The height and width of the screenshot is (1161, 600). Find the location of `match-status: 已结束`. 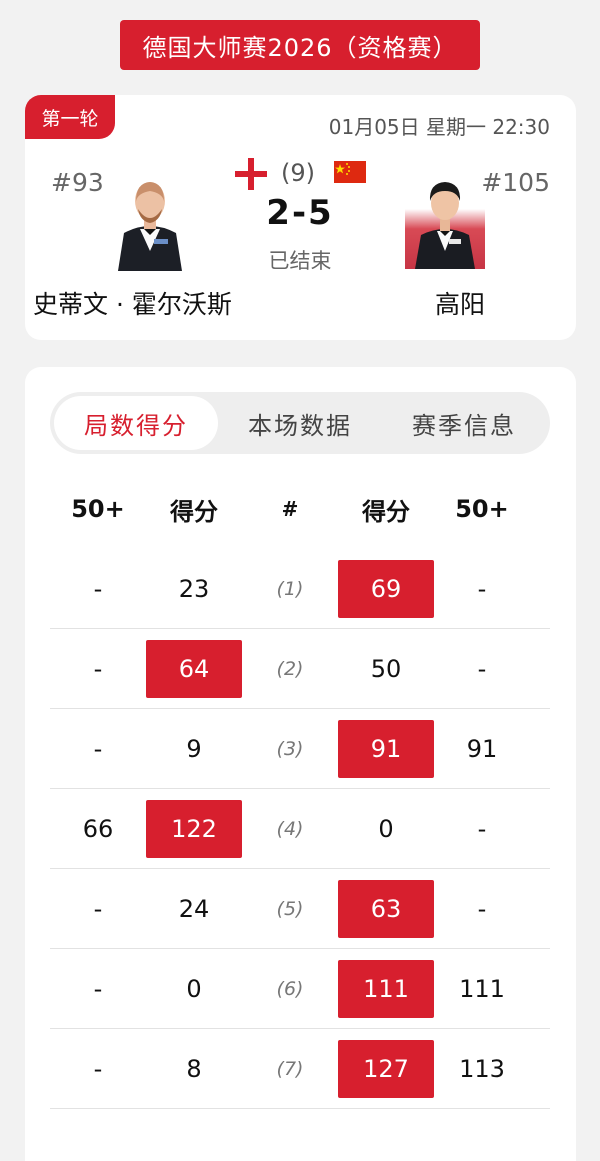

match-status: 已结束 is located at coordinates (300, 261).